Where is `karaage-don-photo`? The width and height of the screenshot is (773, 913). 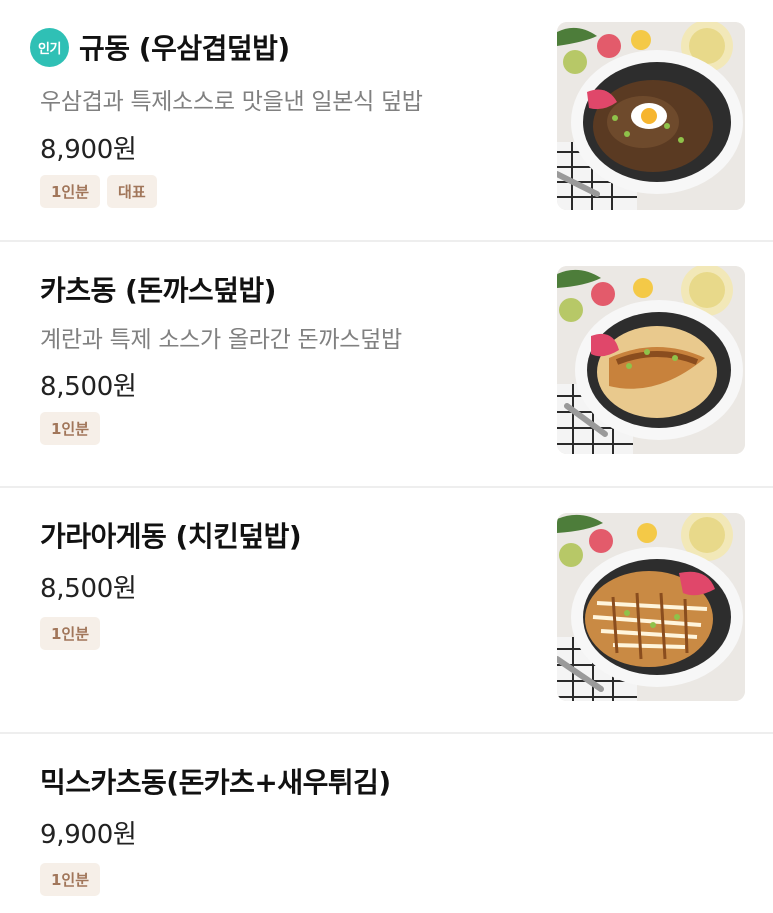 karaage-don-photo is located at coordinates (651, 607).